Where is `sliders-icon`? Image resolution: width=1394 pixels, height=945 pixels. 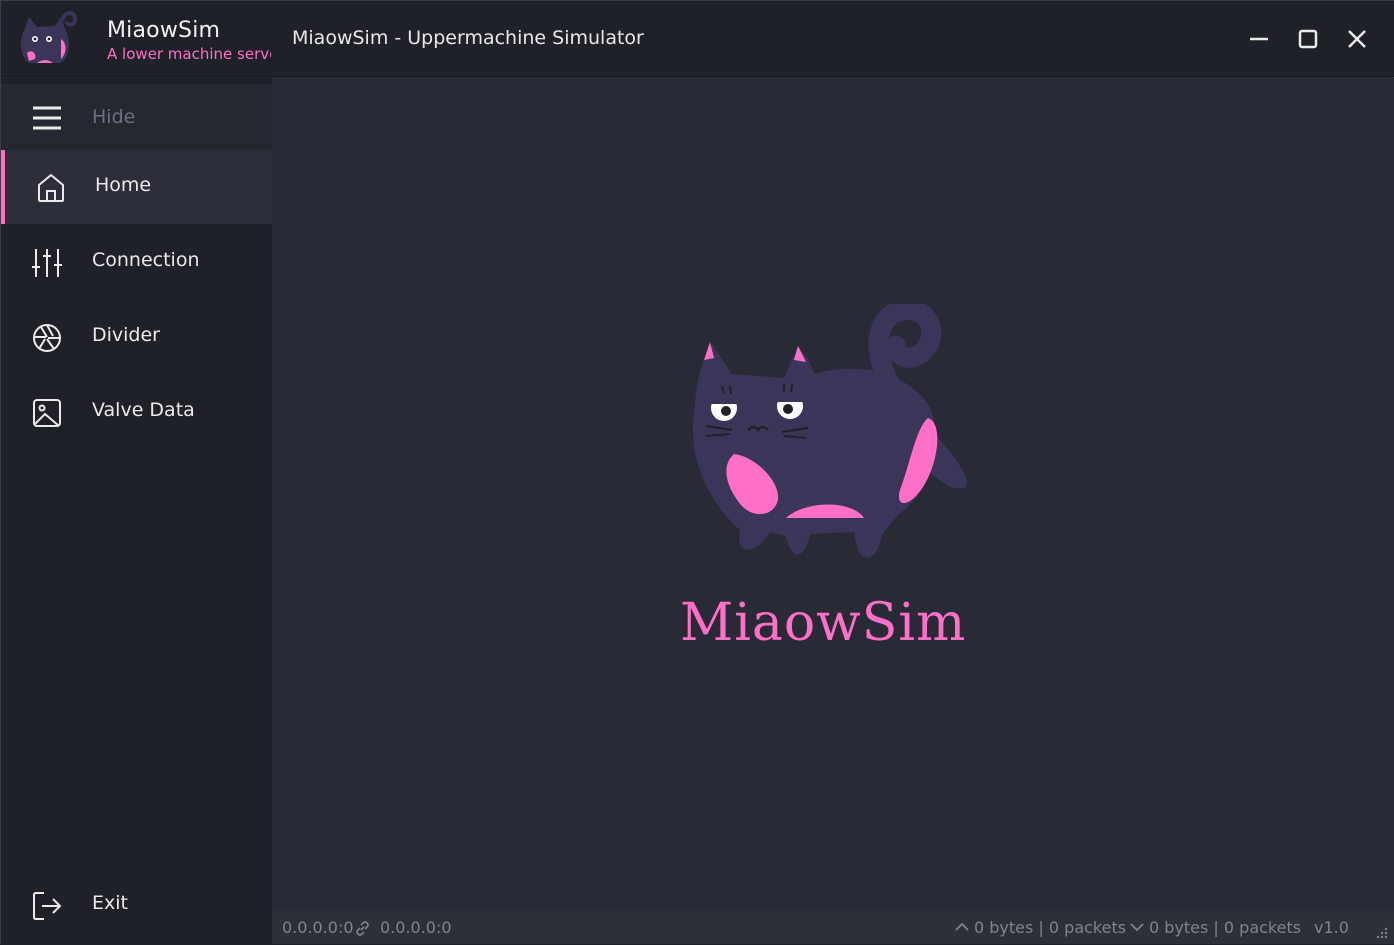 sliders-icon is located at coordinates (47, 263).